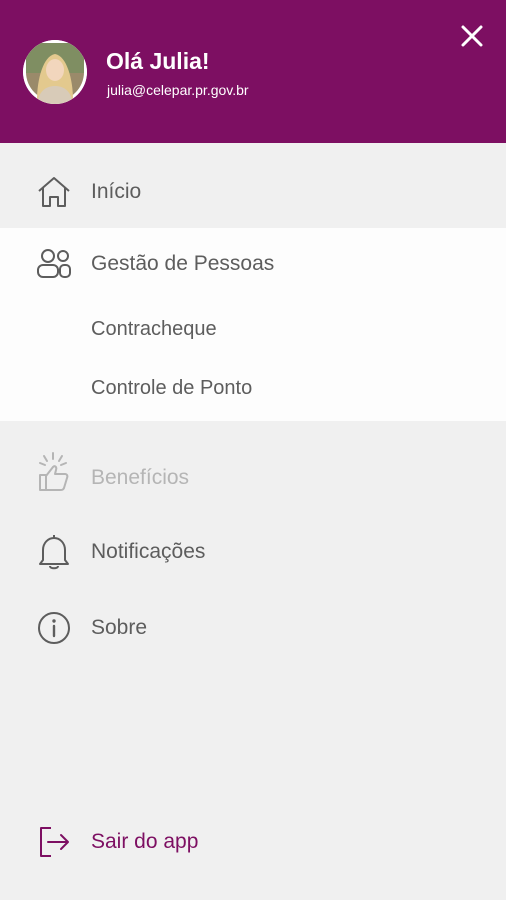 The image size is (506, 900). I want to click on menu-item-sobre: Sobre, so click(253, 628).